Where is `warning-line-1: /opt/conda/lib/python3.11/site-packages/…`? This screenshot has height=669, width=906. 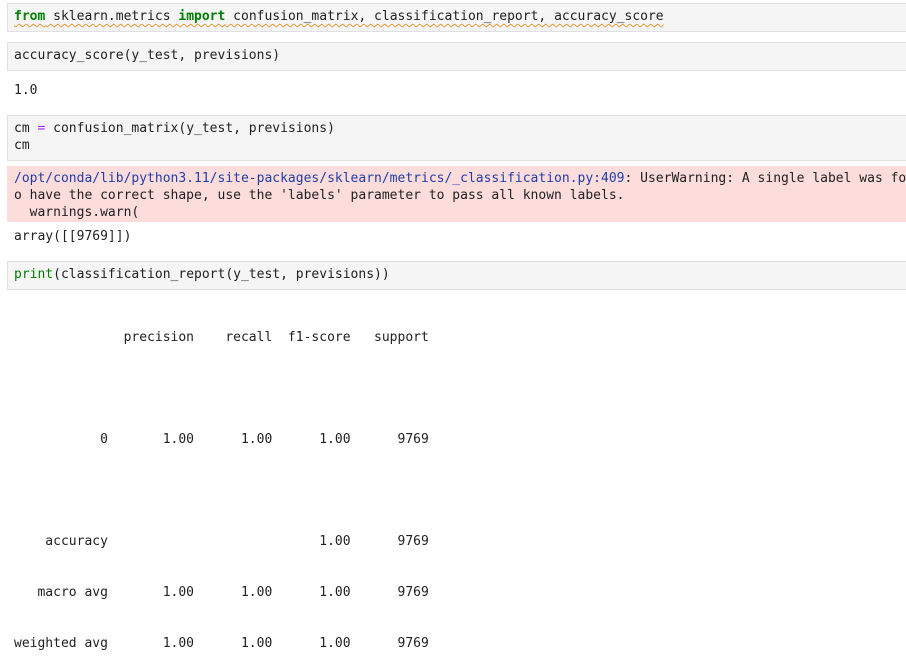 warning-line-1: /opt/conda/lib/python3.11/site-packages/… is located at coordinates (460, 178).